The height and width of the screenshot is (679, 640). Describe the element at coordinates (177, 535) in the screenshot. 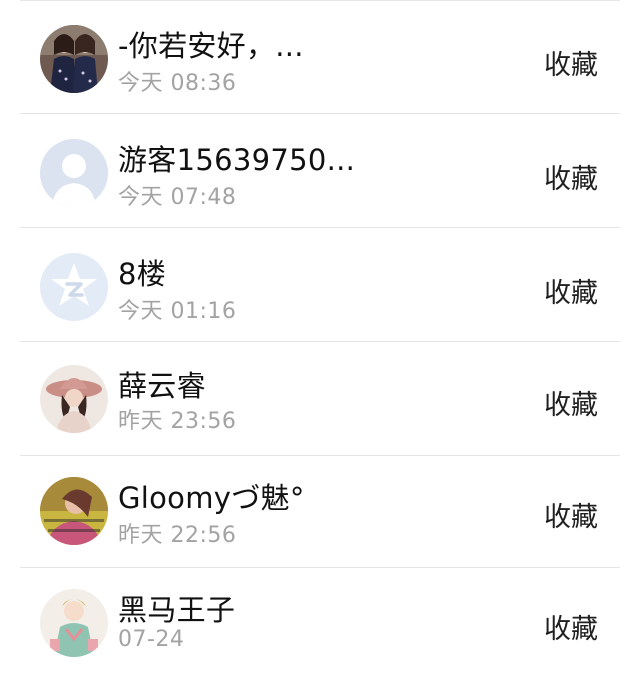

I see `timestamp: 昨天 22:56` at that location.